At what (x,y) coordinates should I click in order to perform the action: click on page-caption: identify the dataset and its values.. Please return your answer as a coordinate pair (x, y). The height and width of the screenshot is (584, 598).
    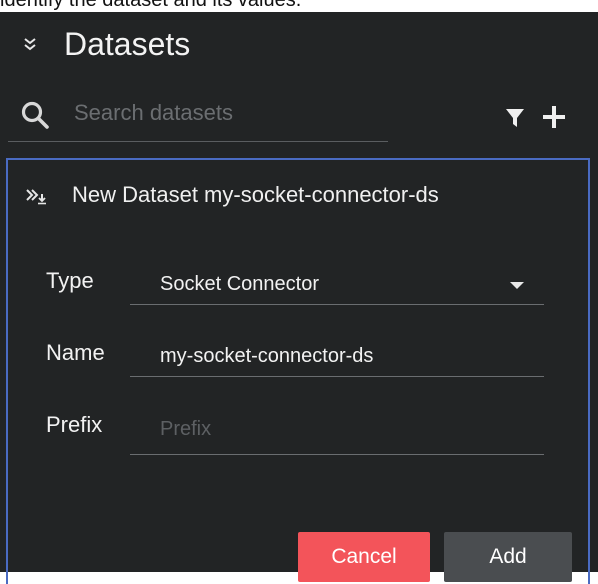
    Looking at the image, I should click on (299, 6).